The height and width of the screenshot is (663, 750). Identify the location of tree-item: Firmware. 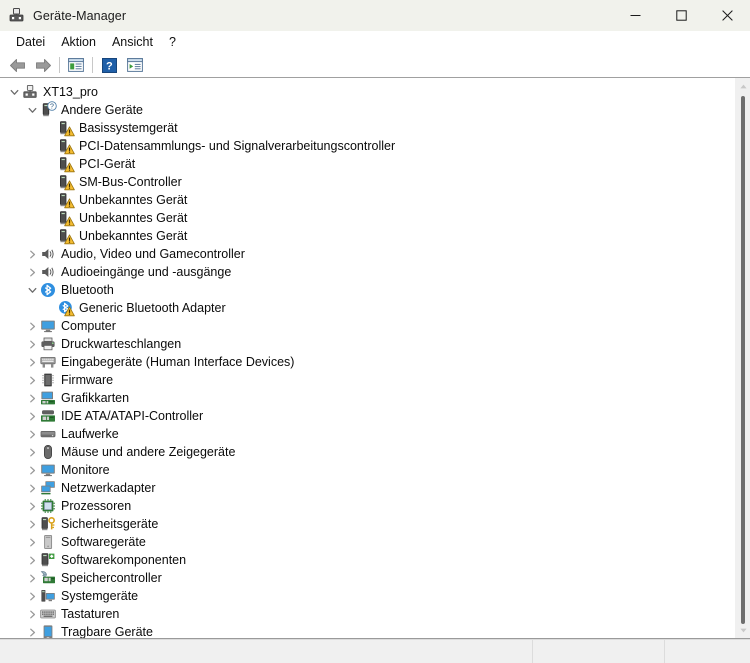
(367, 380).